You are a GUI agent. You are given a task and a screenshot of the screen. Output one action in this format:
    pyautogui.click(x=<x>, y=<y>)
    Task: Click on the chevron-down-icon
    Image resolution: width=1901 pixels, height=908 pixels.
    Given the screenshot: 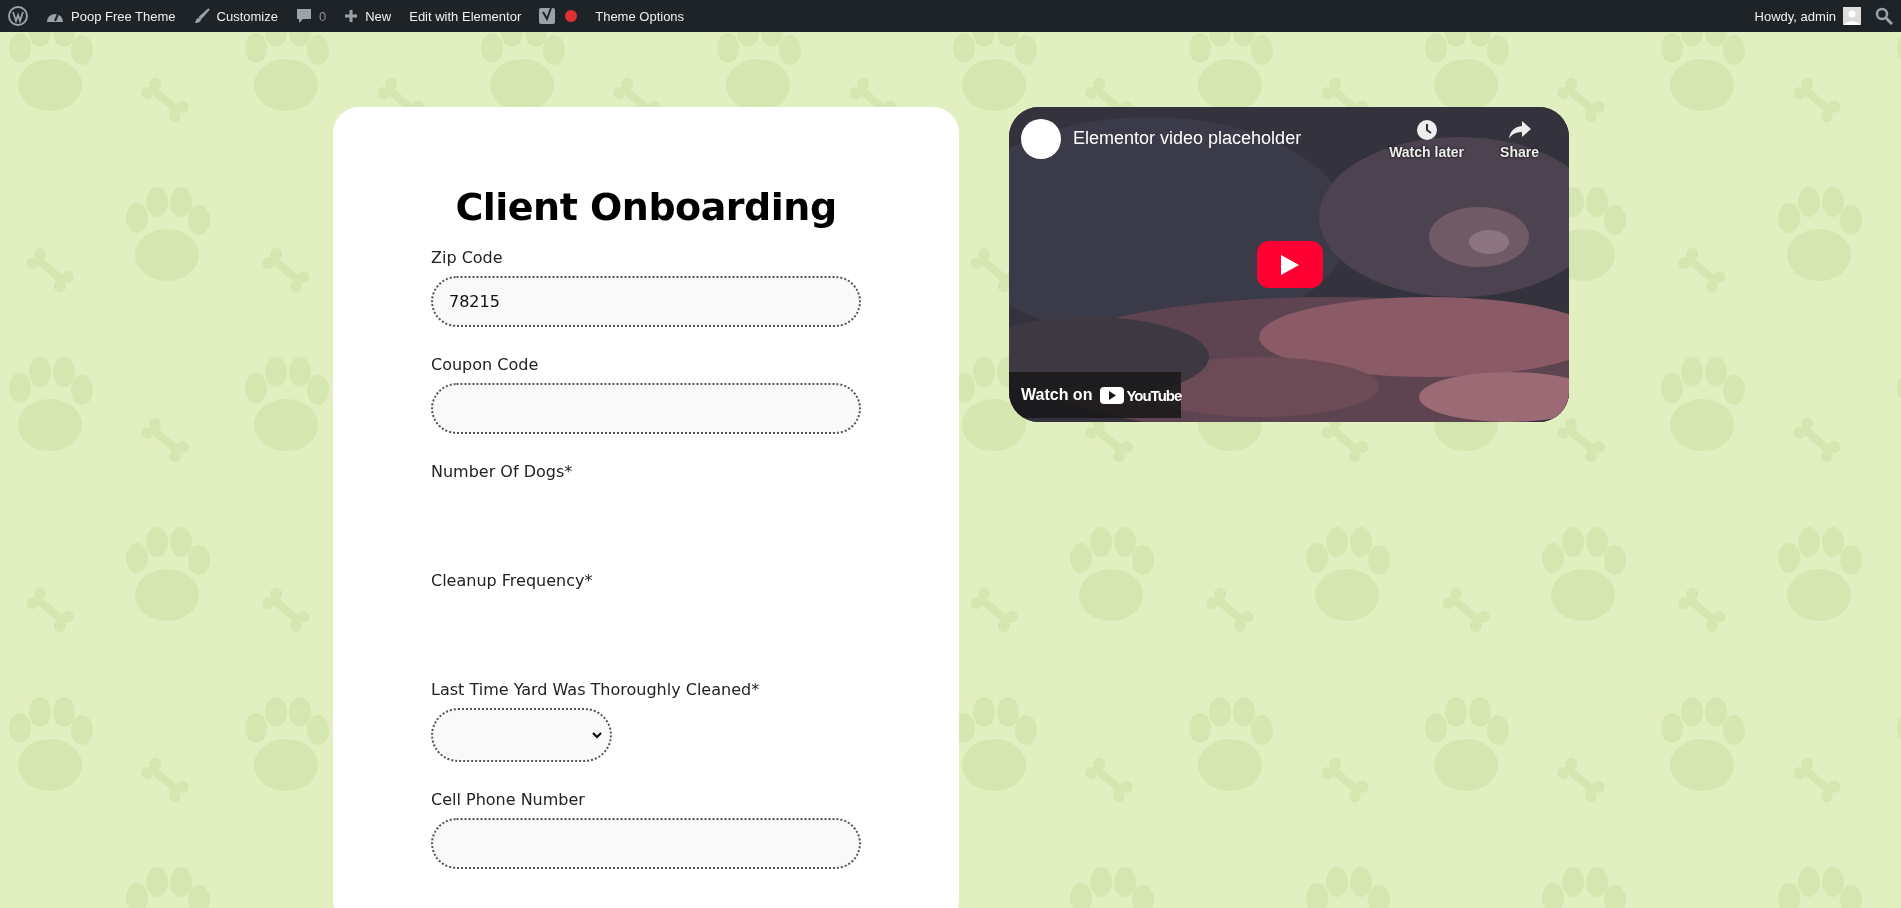 What is the action you would take?
    pyautogui.click(x=597, y=735)
    